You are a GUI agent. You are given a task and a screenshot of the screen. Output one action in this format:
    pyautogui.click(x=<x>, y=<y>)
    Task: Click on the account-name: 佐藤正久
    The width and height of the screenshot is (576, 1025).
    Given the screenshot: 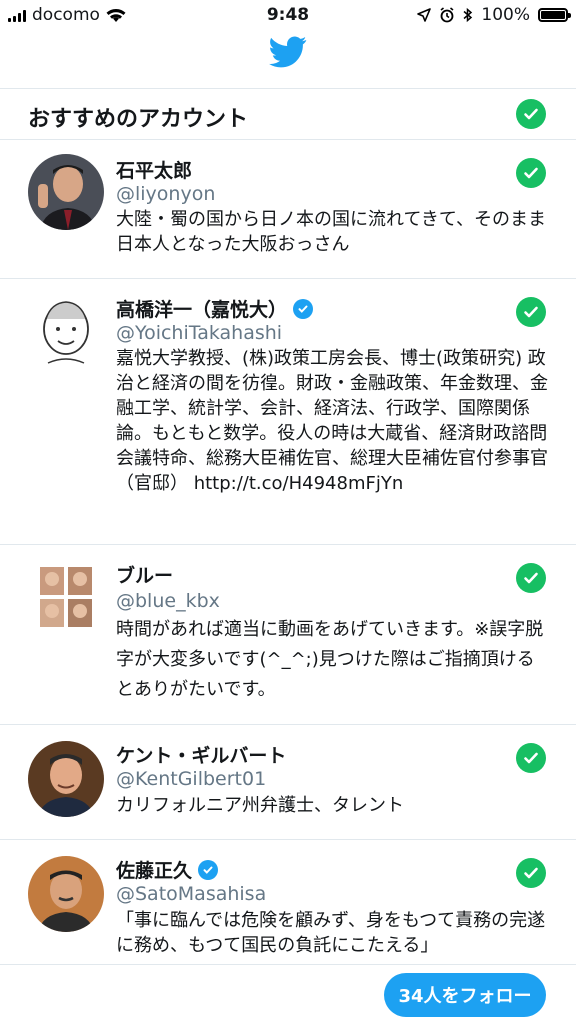 What is the action you would take?
    pyautogui.click(x=167, y=869)
    